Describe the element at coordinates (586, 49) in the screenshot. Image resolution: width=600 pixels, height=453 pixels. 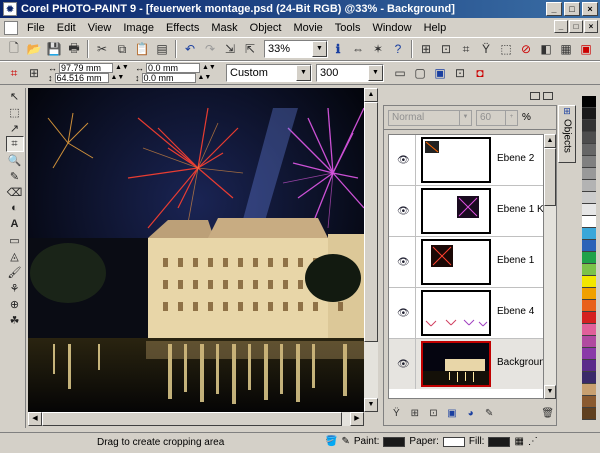
I see `red-mask-icon: ▣` at that location.